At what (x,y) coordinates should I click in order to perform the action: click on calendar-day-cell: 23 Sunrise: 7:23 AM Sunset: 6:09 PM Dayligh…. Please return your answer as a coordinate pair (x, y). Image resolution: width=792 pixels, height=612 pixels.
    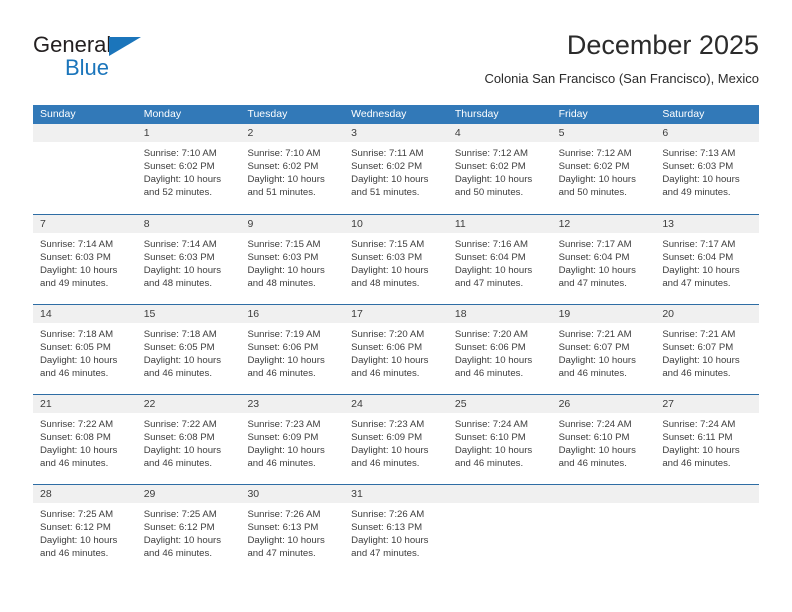
    Looking at the image, I should click on (292, 439).